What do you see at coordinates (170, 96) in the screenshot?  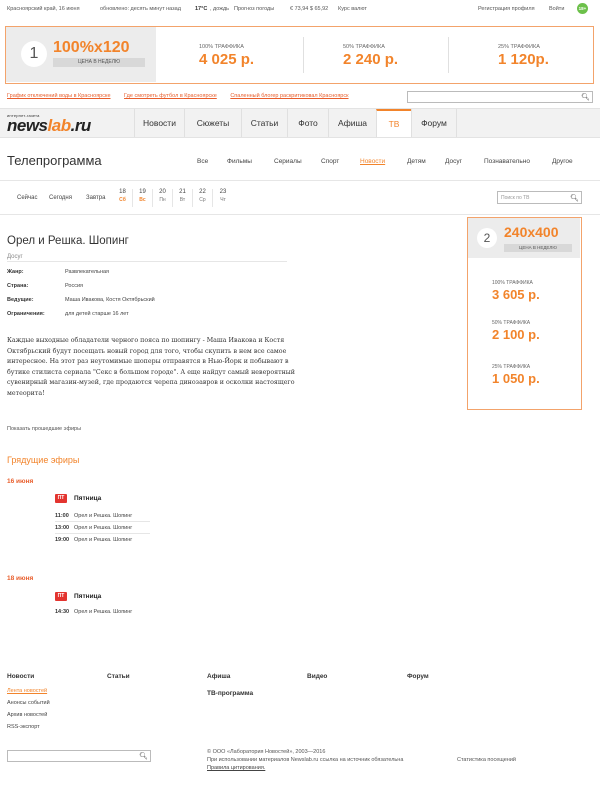 I see `hot-link: Где смотреть футбол в Красноярске` at bounding box center [170, 96].